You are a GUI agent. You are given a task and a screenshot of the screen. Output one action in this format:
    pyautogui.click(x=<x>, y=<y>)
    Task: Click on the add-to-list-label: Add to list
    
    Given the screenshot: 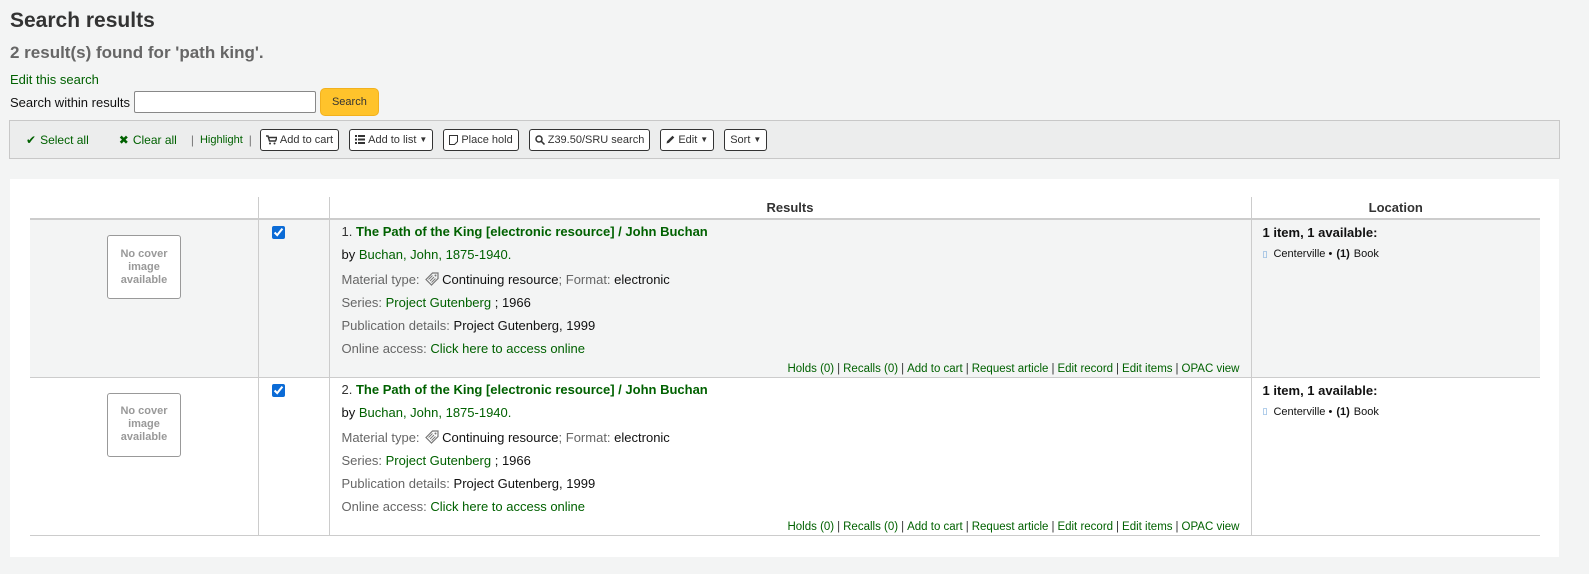 What is the action you would take?
    pyautogui.click(x=392, y=139)
    